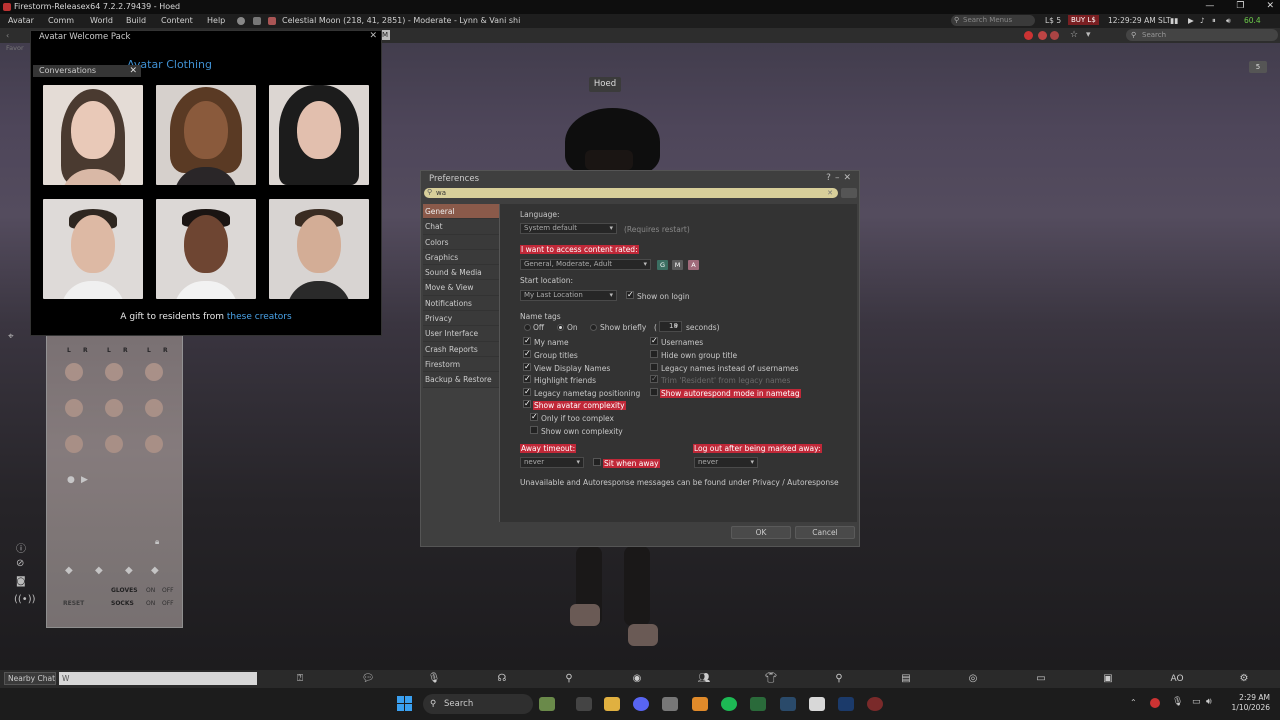 The image size is (1280, 720). What do you see at coordinates (241, 21) in the screenshot?
I see `eye-icon` at bounding box center [241, 21].